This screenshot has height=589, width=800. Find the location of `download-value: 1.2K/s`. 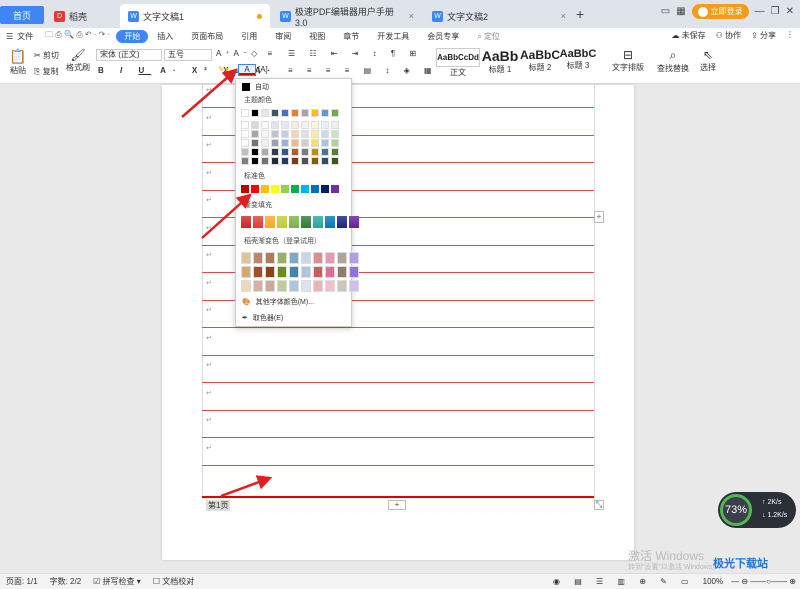

download-value: 1.2K/s is located at coordinates (777, 515).